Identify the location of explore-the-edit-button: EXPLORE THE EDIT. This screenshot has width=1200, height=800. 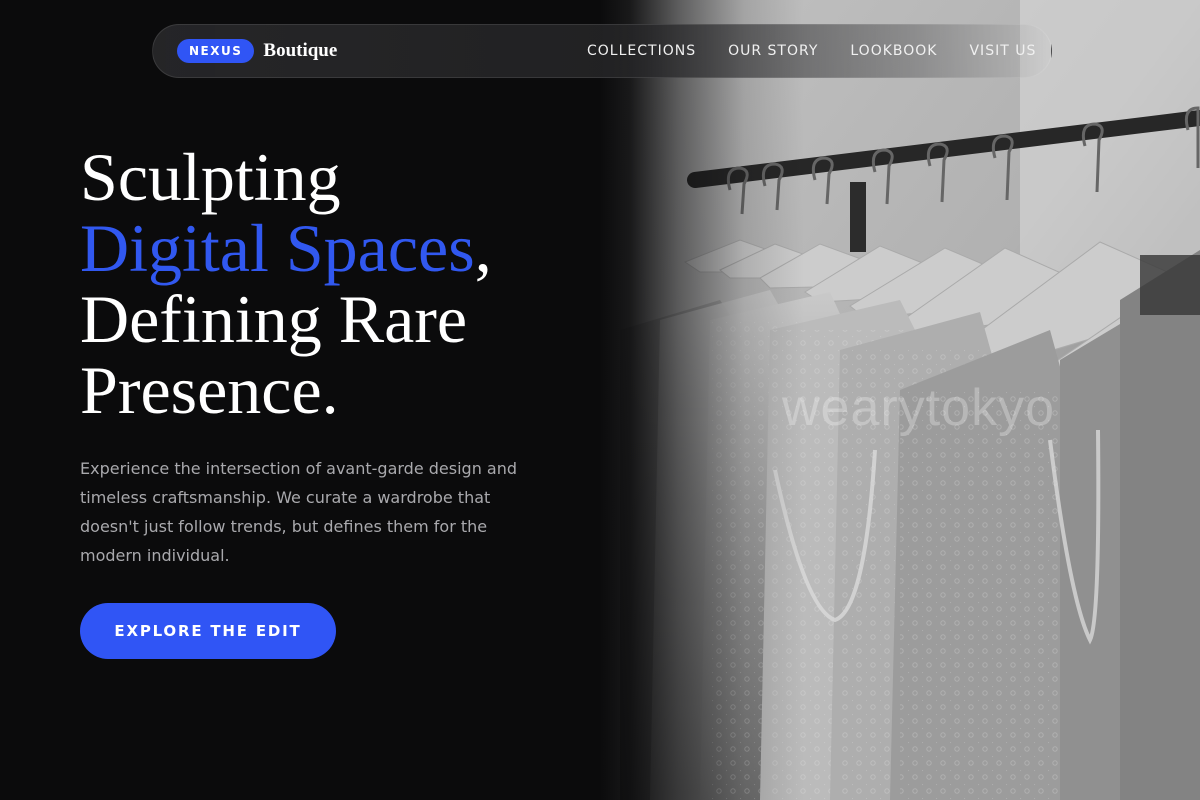
(208, 631).